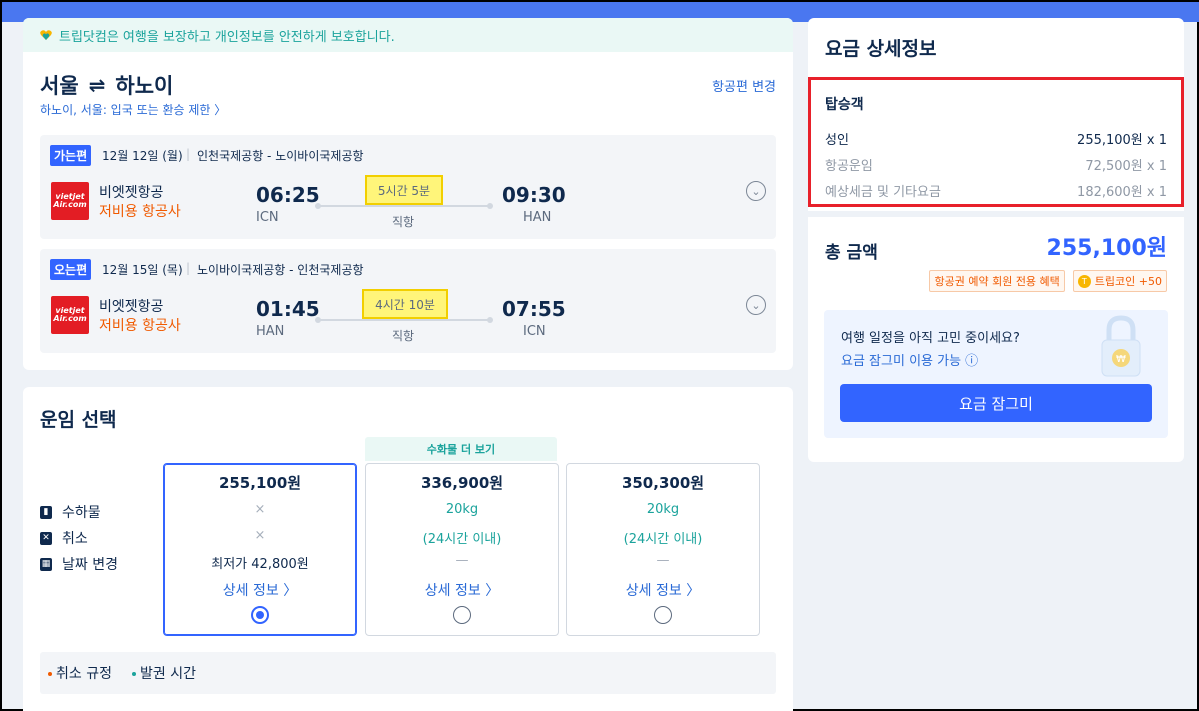 Image resolution: width=1199 pixels, height=711 pixels. What do you see at coordinates (167, 674) in the screenshot?
I see `rule-label: 발권 시간` at bounding box center [167, 674].